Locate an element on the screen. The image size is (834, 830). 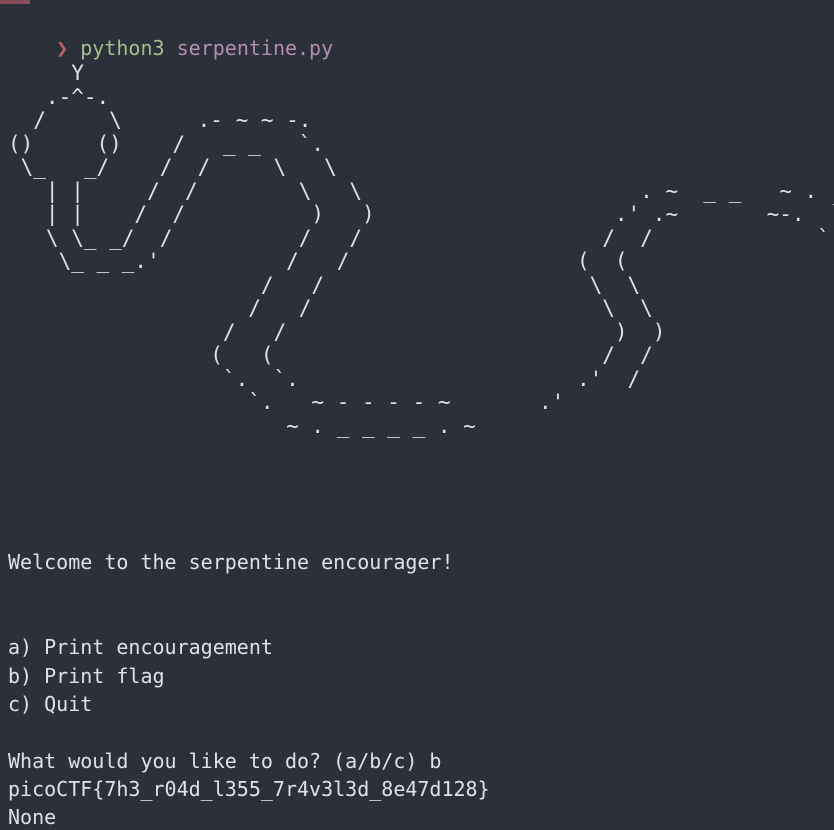
flag-output: picoCTF{7h3_r04d_l355_7r4v3l3d_8e47d128} is located at coordinates (249, 789).